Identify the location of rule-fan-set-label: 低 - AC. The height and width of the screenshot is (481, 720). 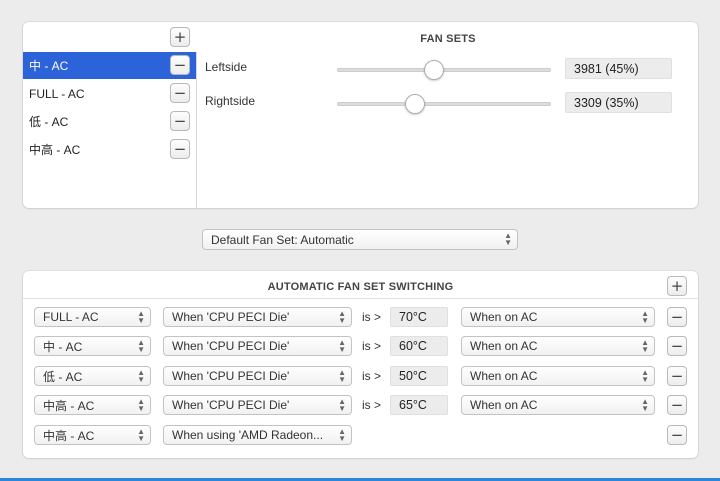
(63, 376).